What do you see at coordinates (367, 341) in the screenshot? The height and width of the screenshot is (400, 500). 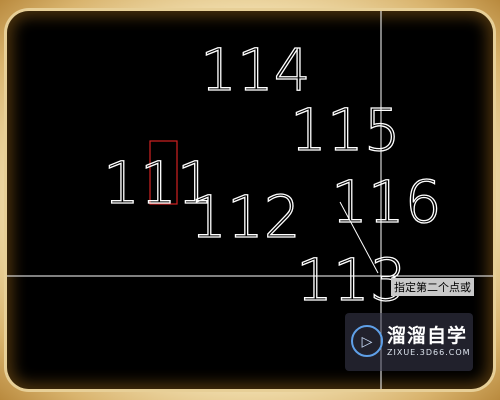 I see `play-icon: ▷` at bounding box center [367, 341].